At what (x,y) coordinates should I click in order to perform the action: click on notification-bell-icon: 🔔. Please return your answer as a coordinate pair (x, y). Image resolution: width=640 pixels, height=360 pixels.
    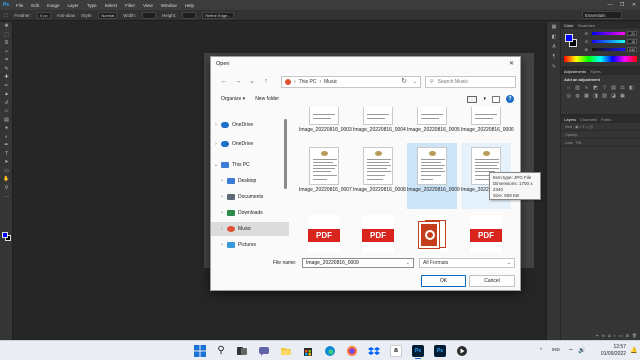
    Looking at the image, I should click on (633, 350).